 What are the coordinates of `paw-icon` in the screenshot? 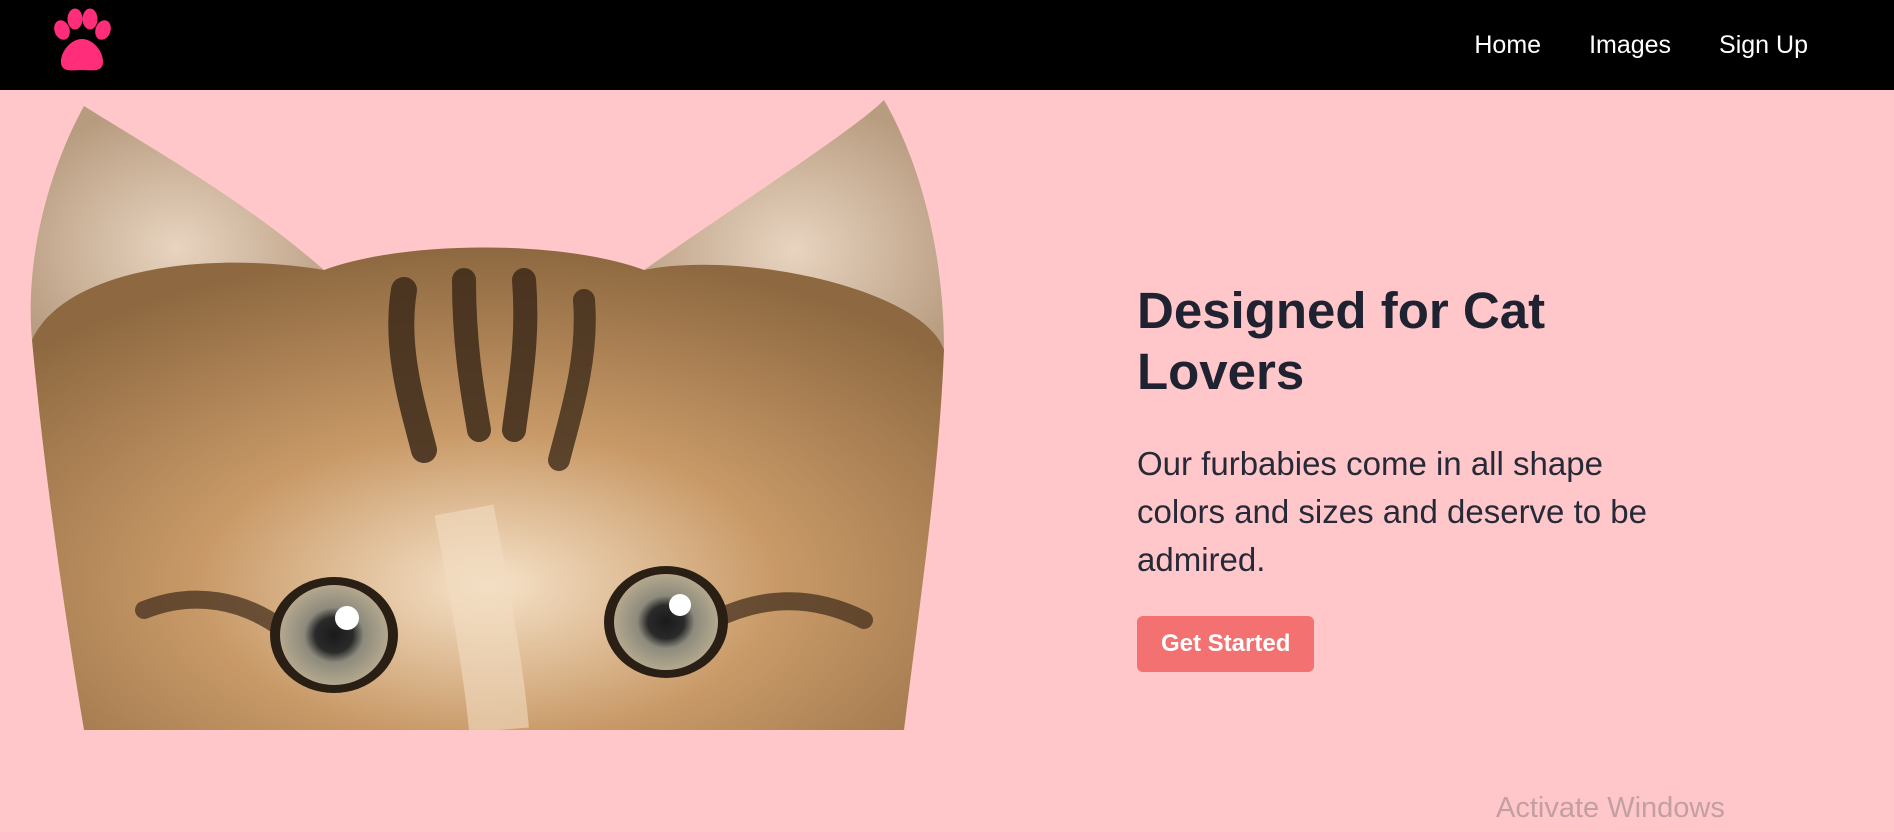 It's located at (82, 44).